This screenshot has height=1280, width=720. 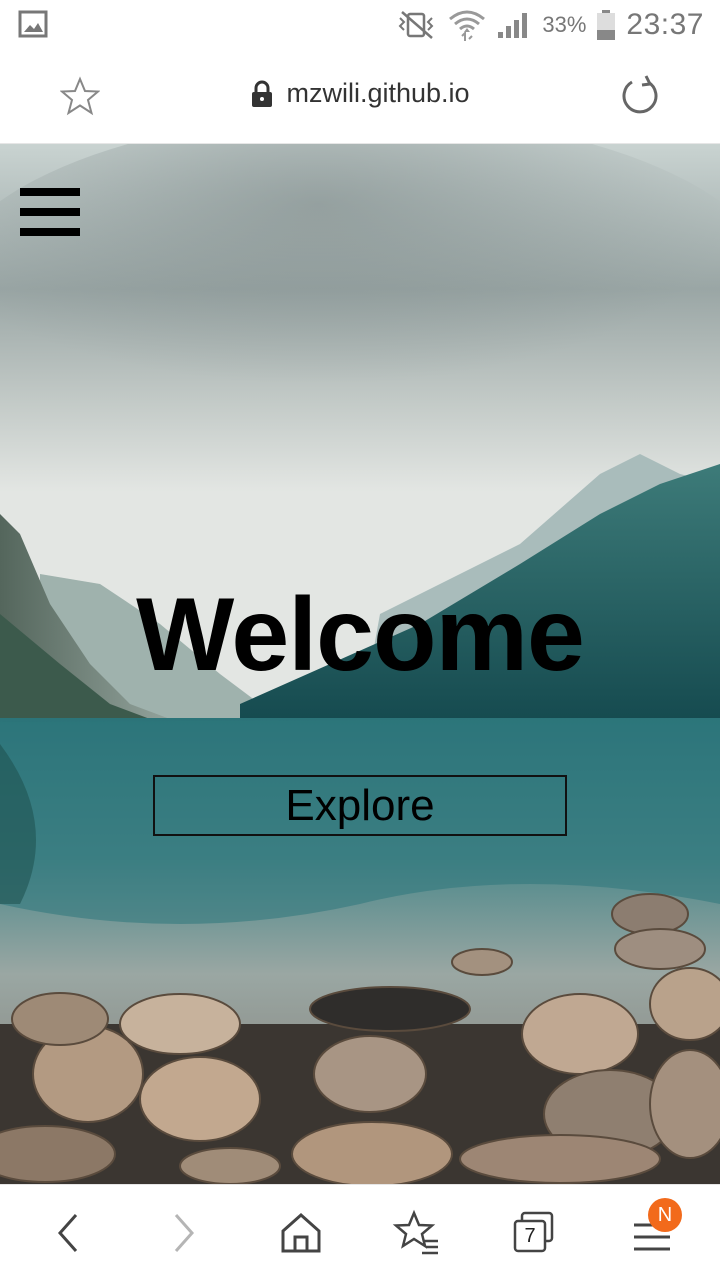 I want to click on notification-badge: N, so click(x=665, y=1215).